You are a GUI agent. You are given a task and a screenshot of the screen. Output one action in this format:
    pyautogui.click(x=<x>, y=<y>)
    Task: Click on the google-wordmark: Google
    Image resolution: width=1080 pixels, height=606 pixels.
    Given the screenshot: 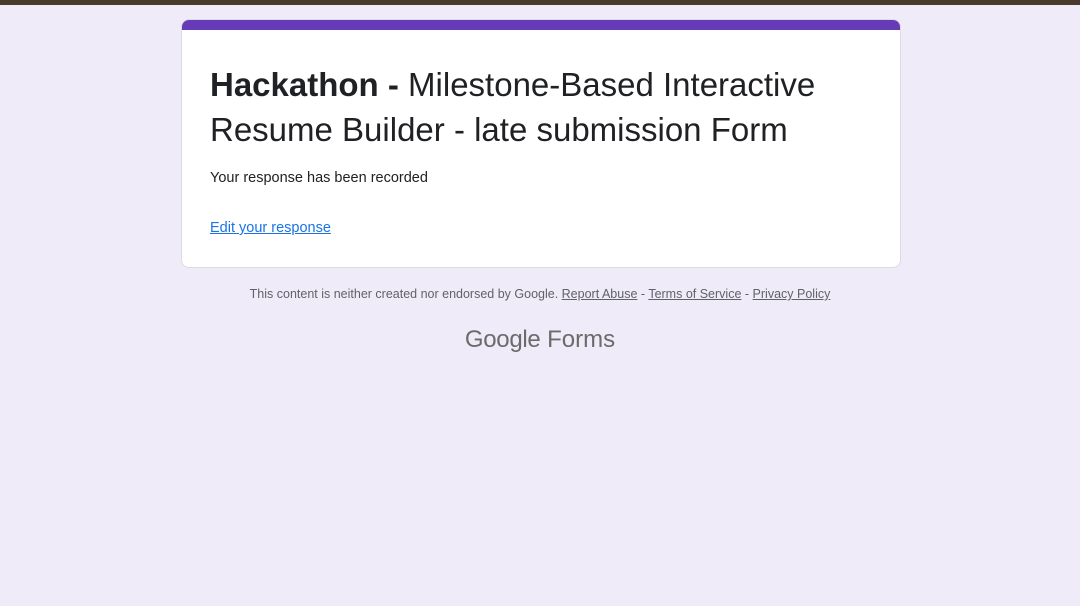 What is the action you would take?
    pyautogui.click(x=502, y=339)
    